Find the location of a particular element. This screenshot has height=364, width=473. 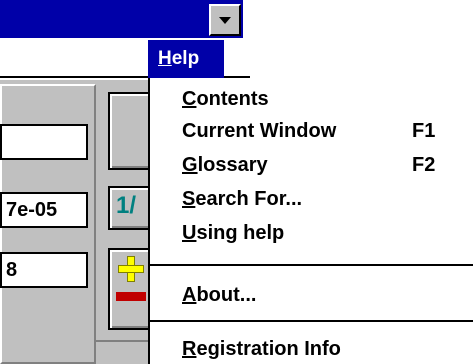

blank-button is located at coordinates (130, 131).